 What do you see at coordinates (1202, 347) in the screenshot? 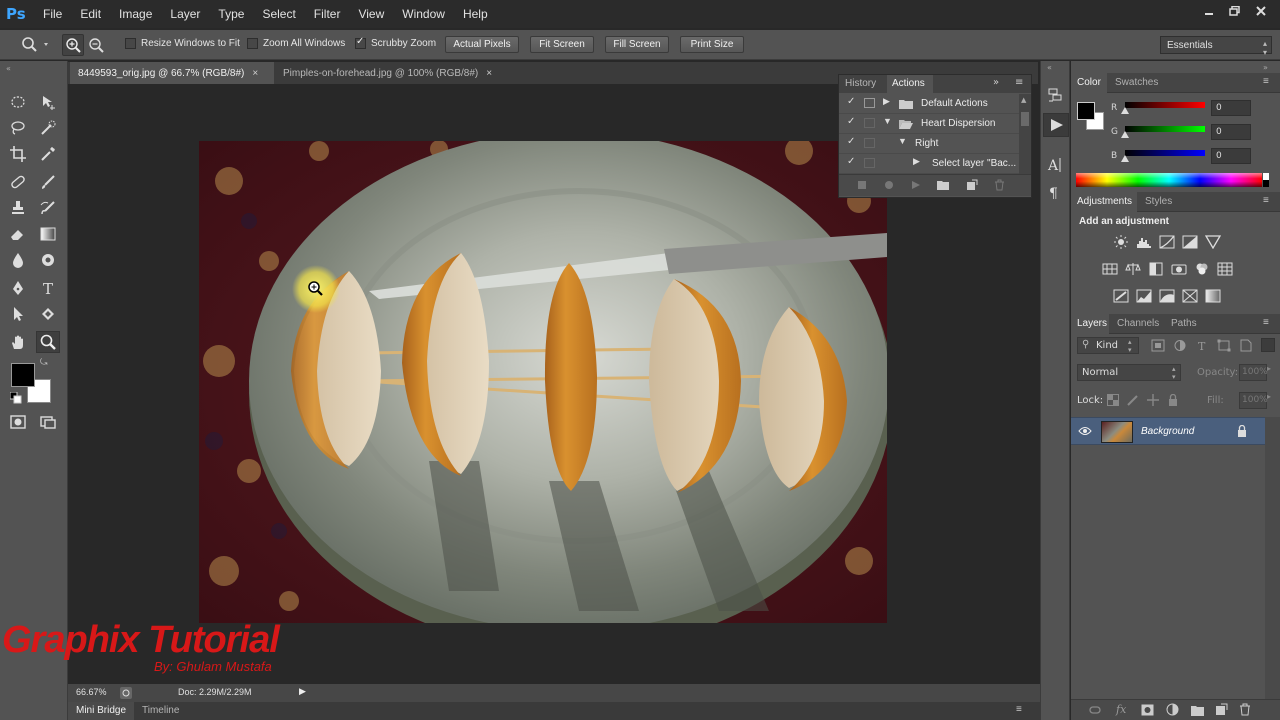
I see `type-filter-icon: T` at bounding box center [1202, 347].